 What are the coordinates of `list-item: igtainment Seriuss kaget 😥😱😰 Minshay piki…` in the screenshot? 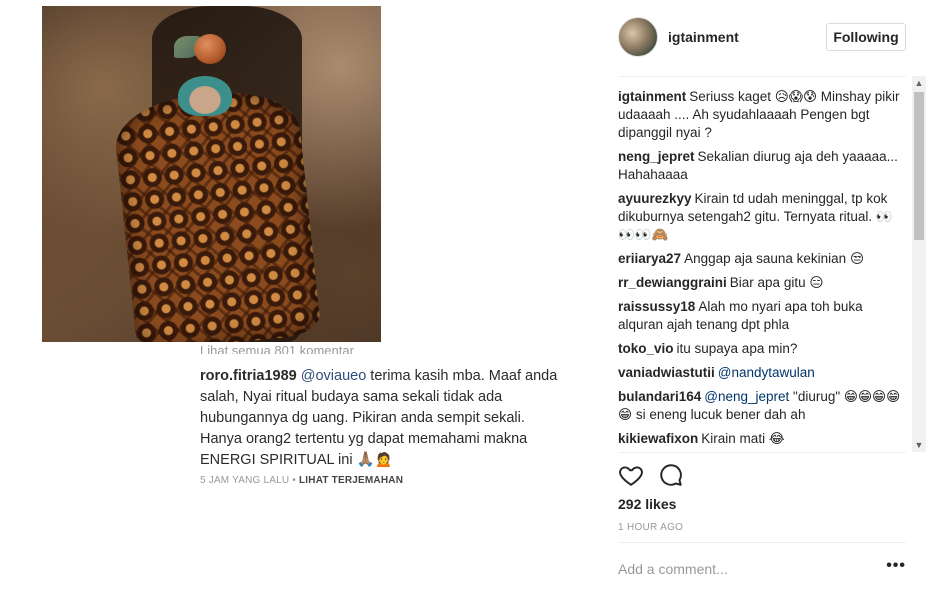 It's located at (763, 115).